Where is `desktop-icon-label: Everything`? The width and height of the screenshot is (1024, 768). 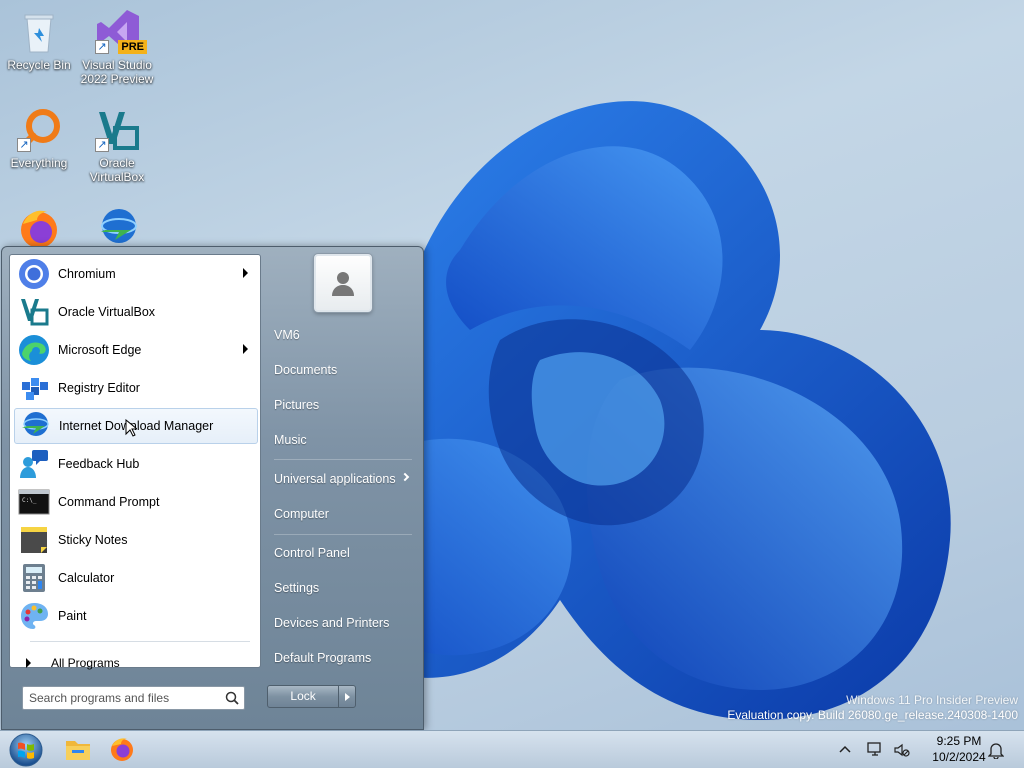
desktop-icon-label: Everything is located at coordinates (39, 163).